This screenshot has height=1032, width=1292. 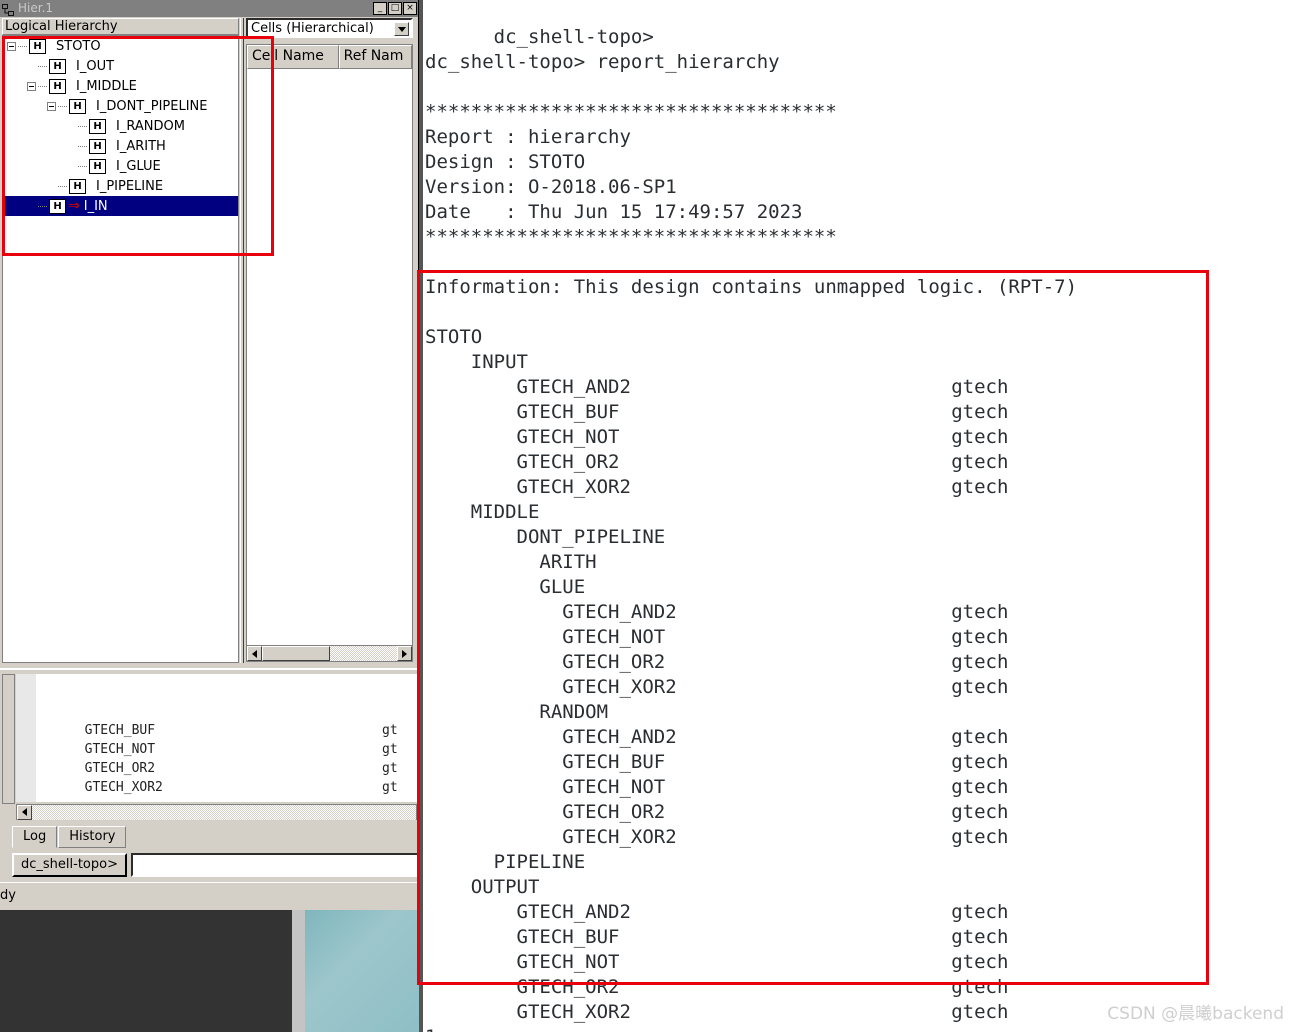 What do you see at coordinates (120, 66) in the screenshot?
I see `tree-node-i-out: H I_OUT` at bounding box center [120, 66].